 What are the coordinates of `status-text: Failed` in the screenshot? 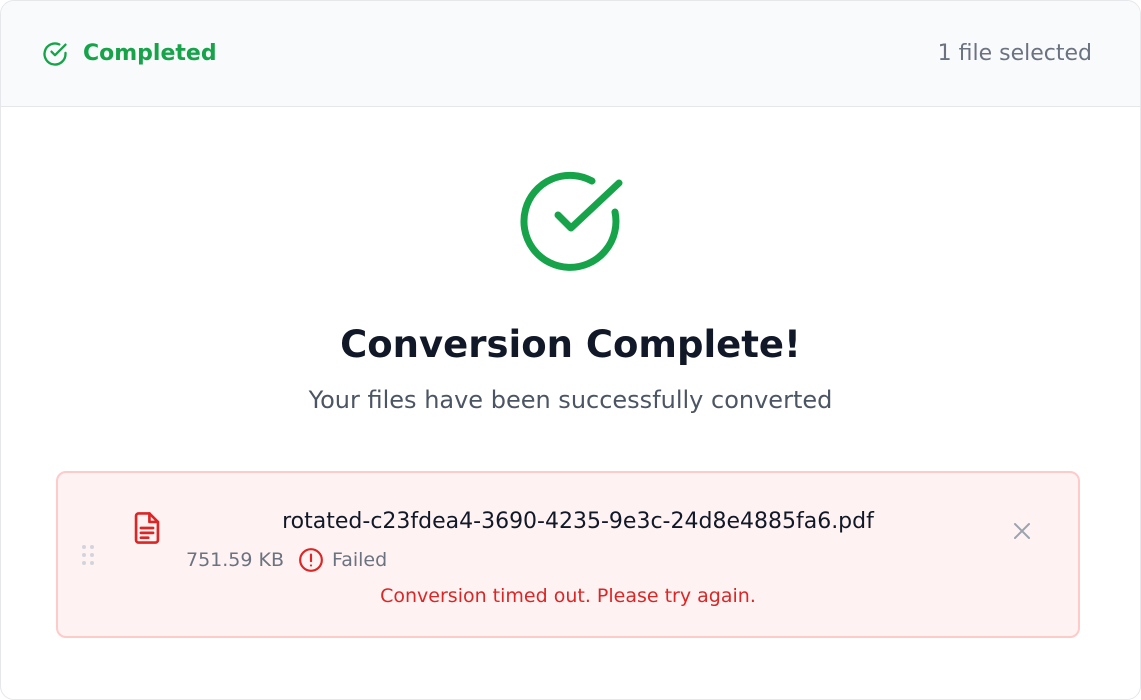 It's located at (360, 560).